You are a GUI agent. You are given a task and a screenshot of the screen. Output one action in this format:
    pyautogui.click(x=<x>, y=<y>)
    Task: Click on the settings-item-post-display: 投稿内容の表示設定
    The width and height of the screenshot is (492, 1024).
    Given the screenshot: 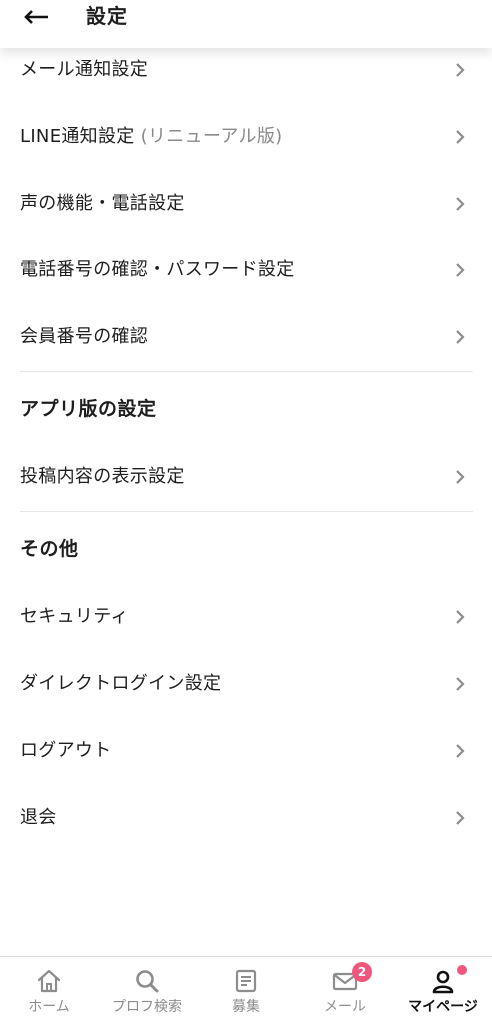 What is the action you would take?
    pyautogui.click(x=246, y=477)
    